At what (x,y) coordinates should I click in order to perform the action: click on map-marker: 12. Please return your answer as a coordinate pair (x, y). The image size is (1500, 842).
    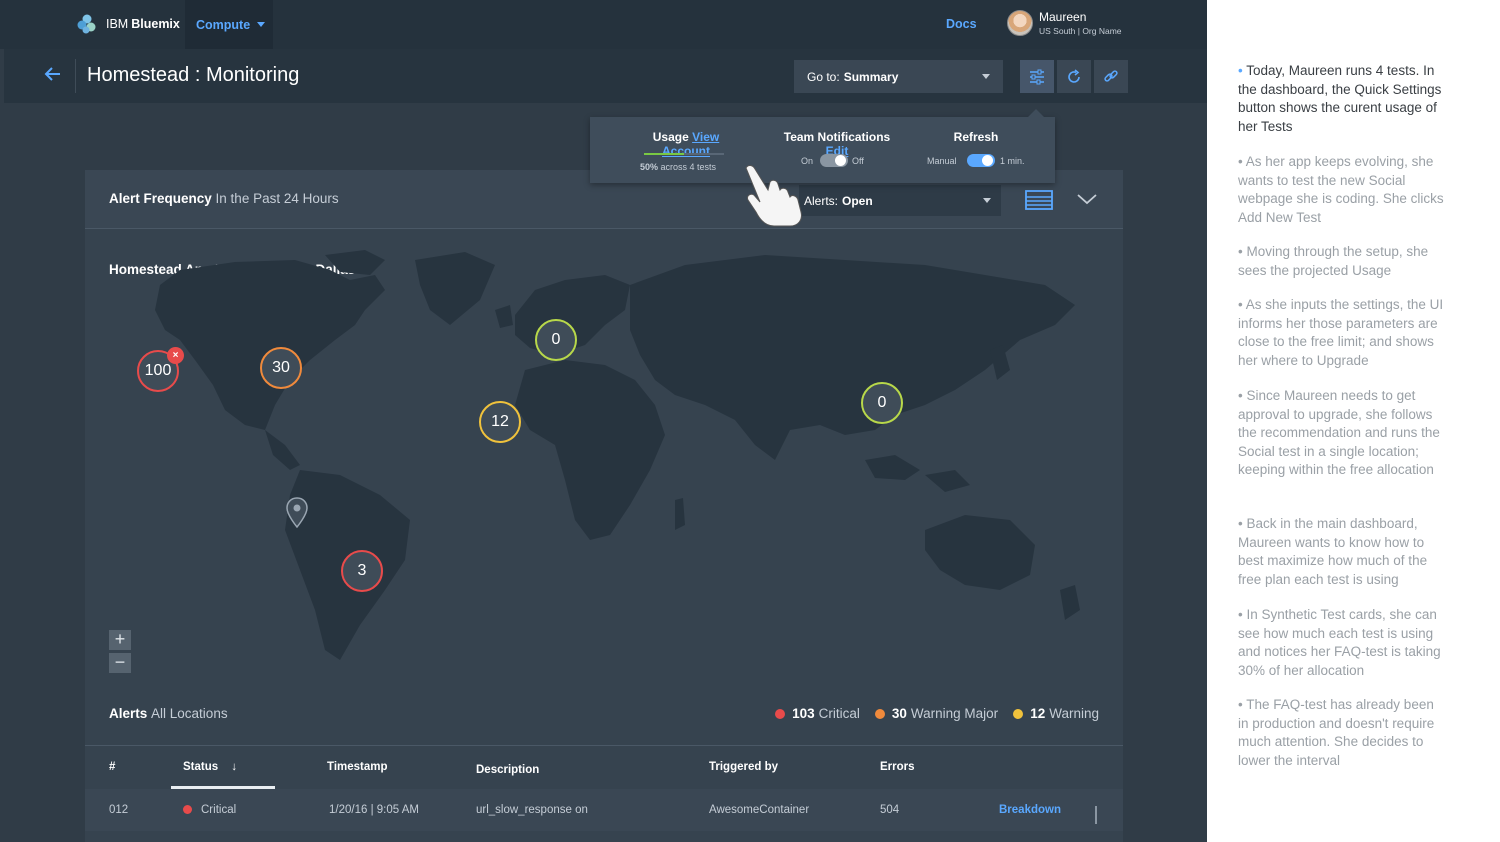
    Looking at the image, I should click on (500, 422).